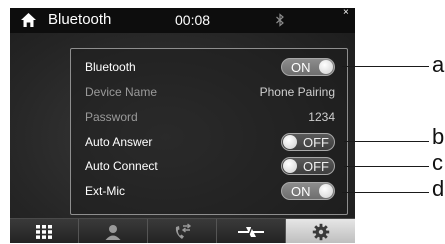 The height and width of the screenshot is (244, 445). What do you see at coordinates (280, 20) in the screenshot?
I see `bluetooth-status-icon` at bounding box center [280, 20].